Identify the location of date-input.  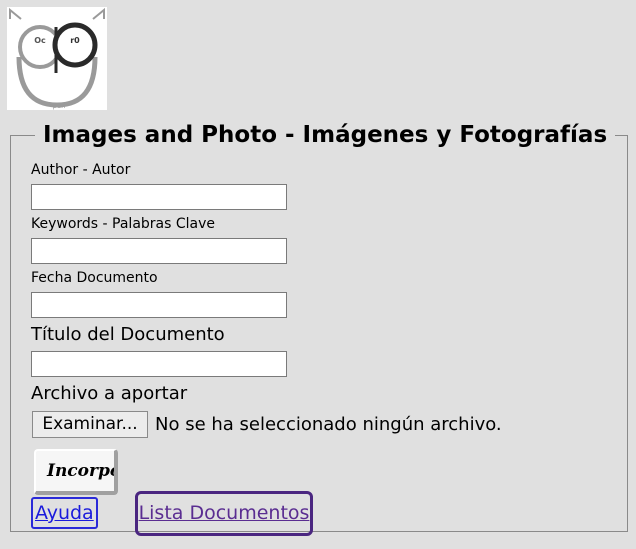
(159, 305).